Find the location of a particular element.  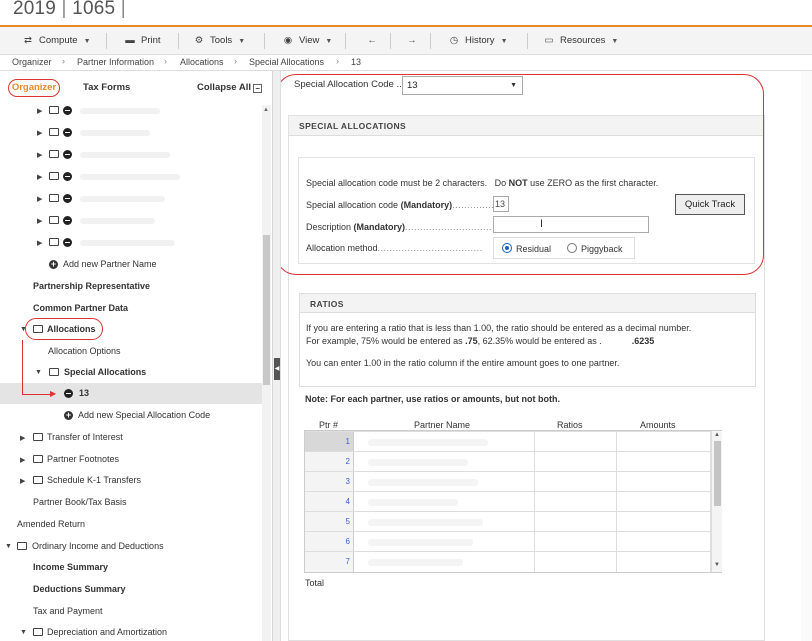

add-special-allocation-button: + Add new Special Allocation Code is located at coordinates (131, 417).